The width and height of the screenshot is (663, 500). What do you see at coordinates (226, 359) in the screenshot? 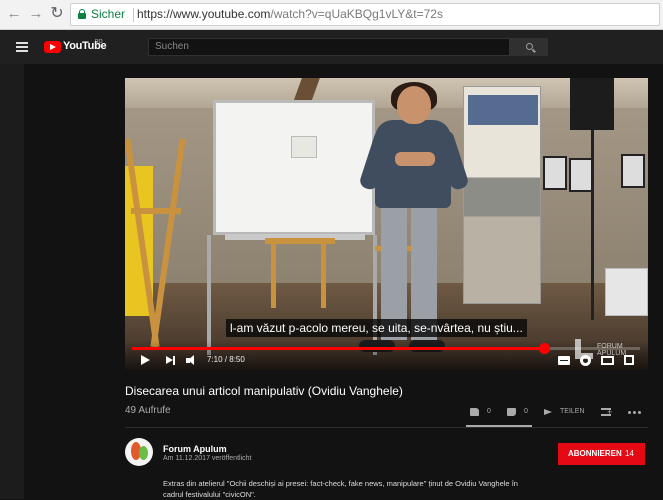
I see `time-display: 7:10 / 8:50` at bounding box center [226, 359].